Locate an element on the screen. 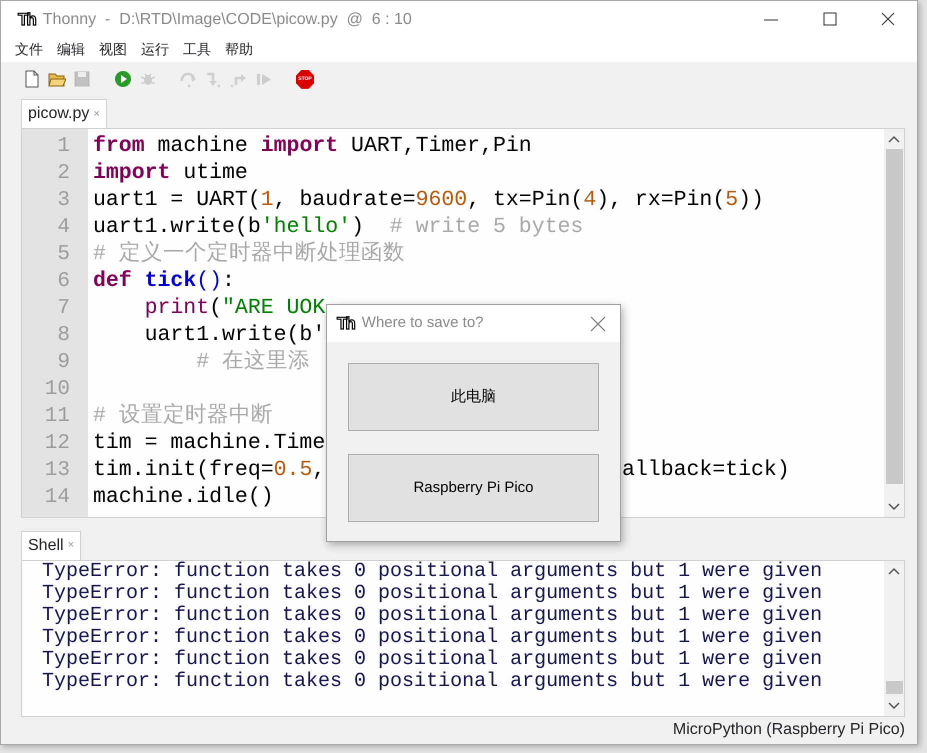  code-line: uart1 = UART(1, baudrate=9600, tx=Pin(4), rx=Pin(5)) is located at coordinates (428, 200).